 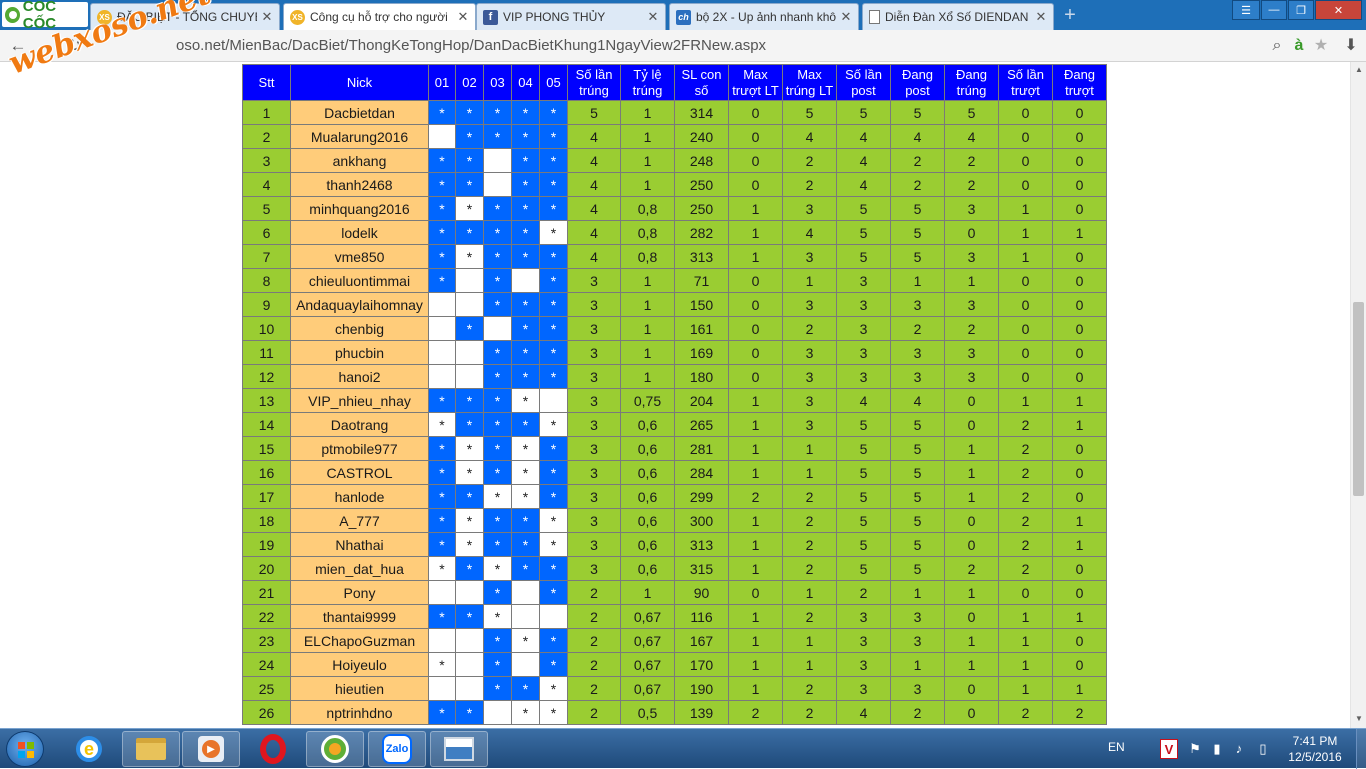 What do you see at coordinates (1195, 749) in the screenshot?
I see `network-flag-icon: ⚑` at bounding box center [1195, 749].